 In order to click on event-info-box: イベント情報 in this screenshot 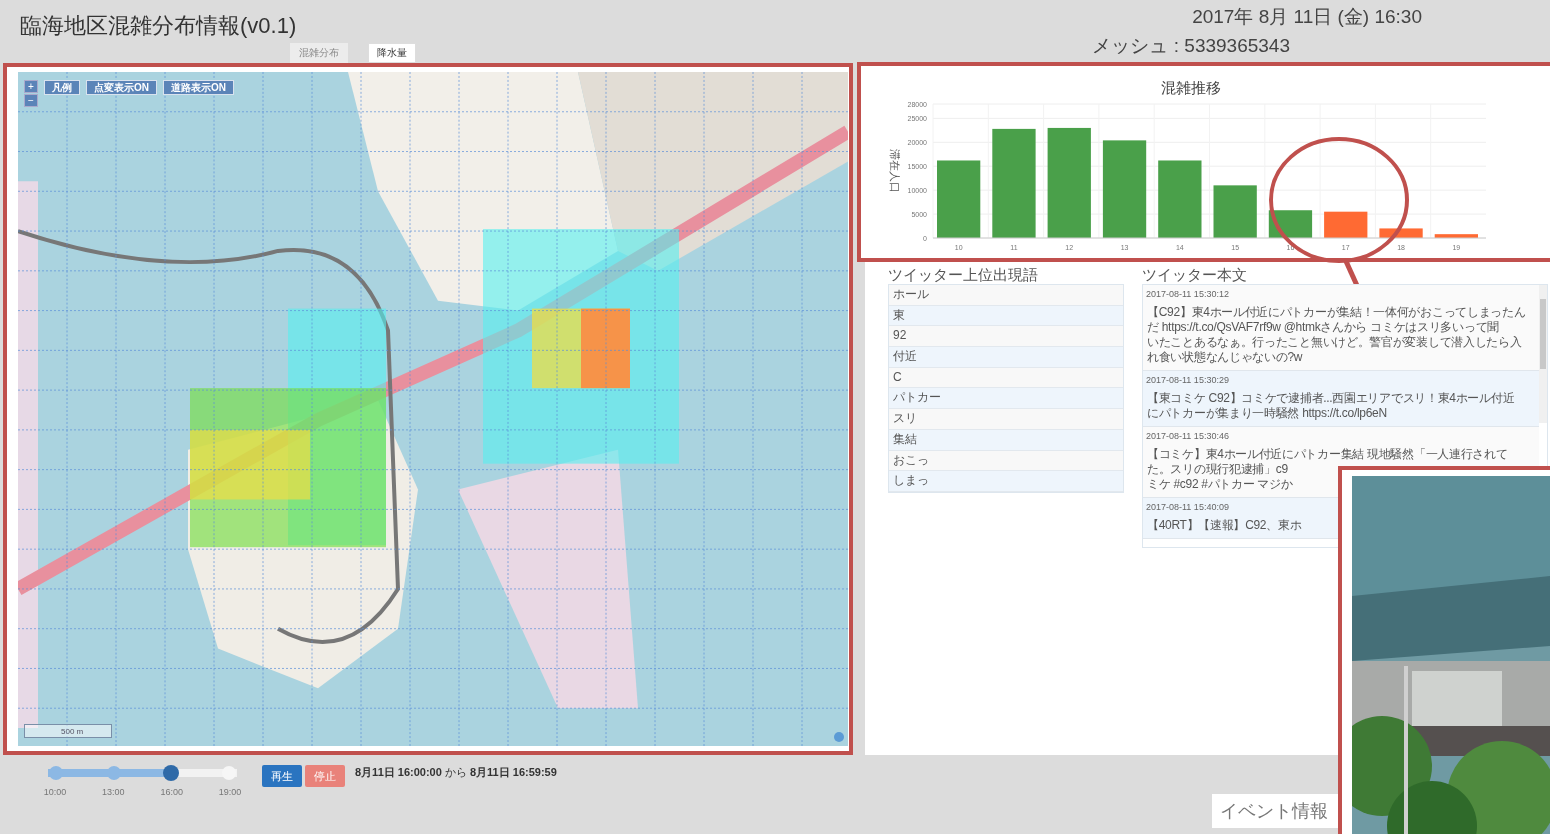, I will do `click(1275, 811)`.